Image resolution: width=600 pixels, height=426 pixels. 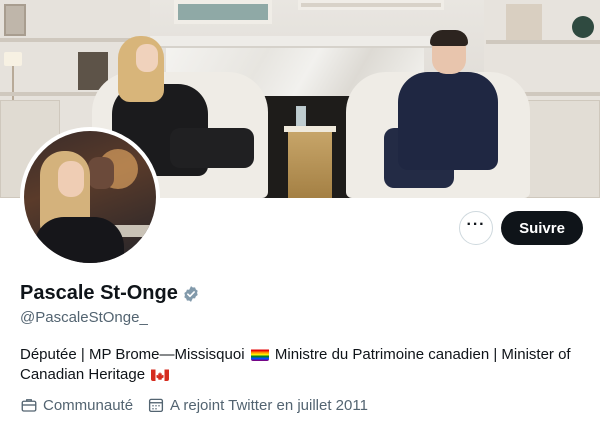 What do you see at coordinates (310, 164) in the screenshot?
I see `banner-side-table` at bounding box center [310, 164].